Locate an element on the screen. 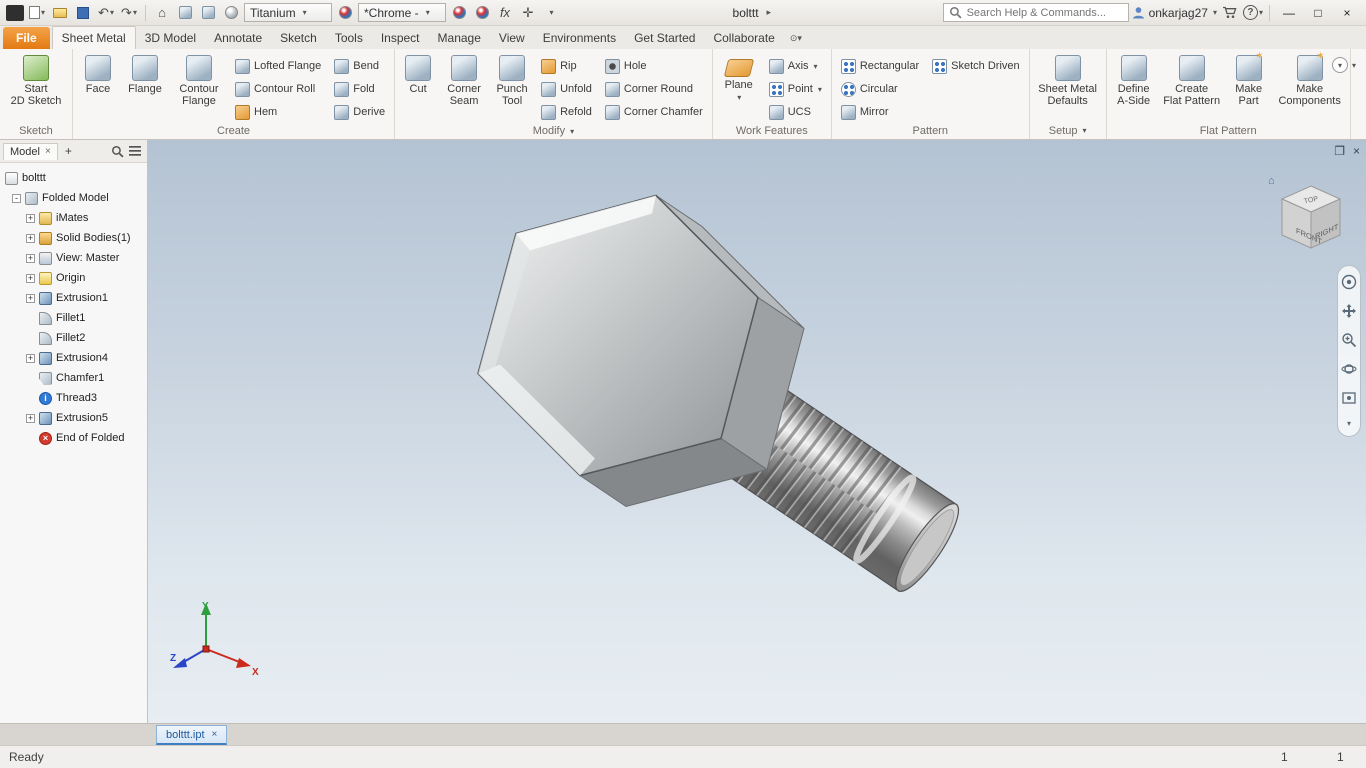  ribbon-collapse-button: ▾ ▾ is located at coordinates (1343, 65).